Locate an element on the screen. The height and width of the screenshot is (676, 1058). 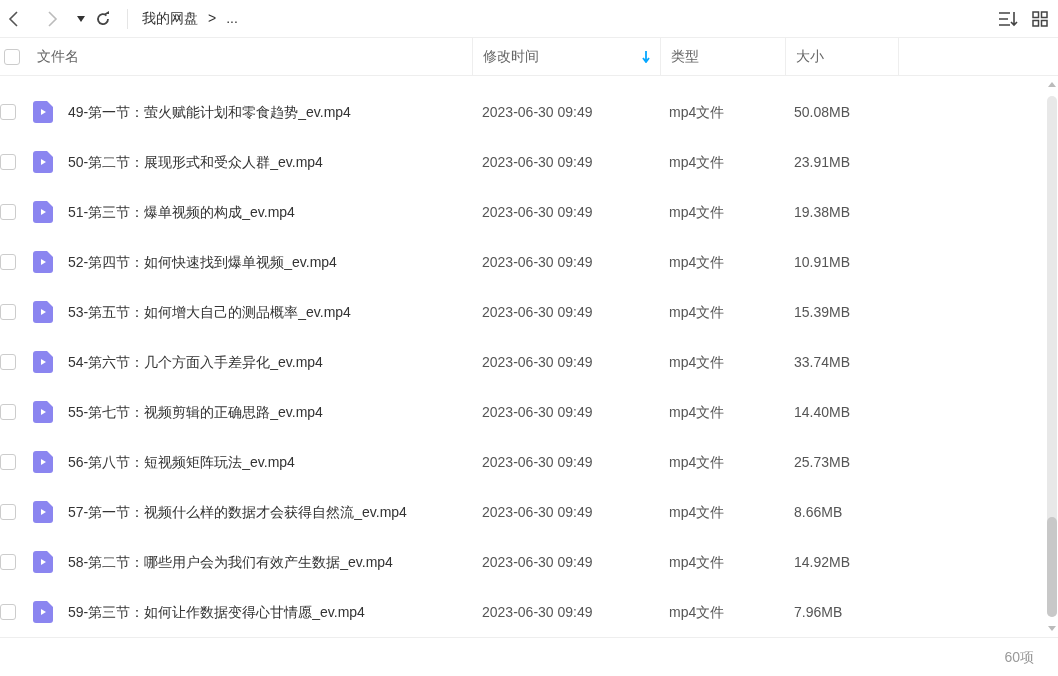
column-header: 大小 is located at coordinates (841, 56).